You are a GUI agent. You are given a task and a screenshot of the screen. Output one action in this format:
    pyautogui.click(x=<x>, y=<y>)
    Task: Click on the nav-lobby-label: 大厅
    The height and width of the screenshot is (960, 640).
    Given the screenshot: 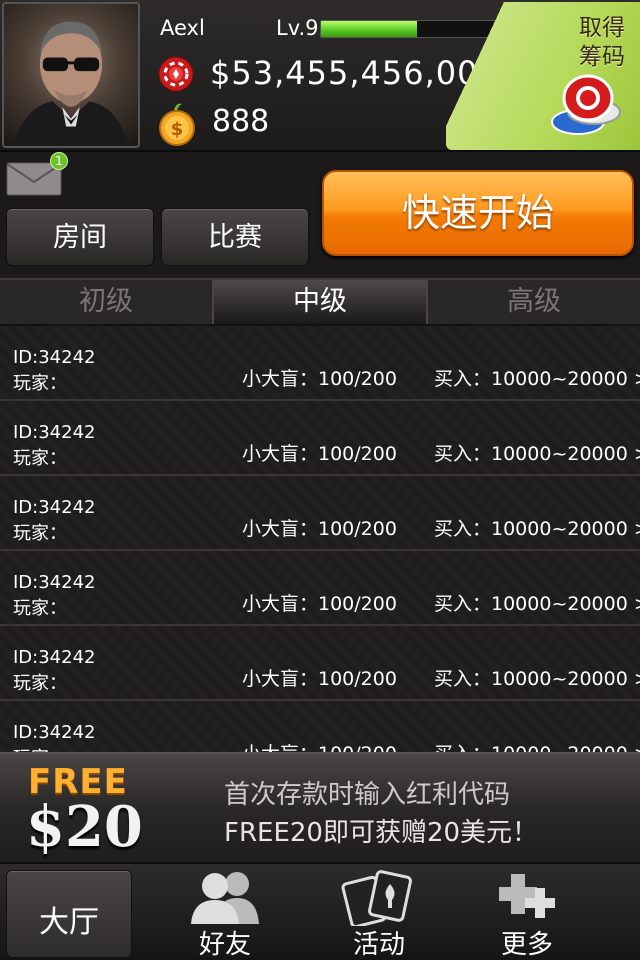 What is the action you would take?
    pyautogui.click(x=69, y=922)
    